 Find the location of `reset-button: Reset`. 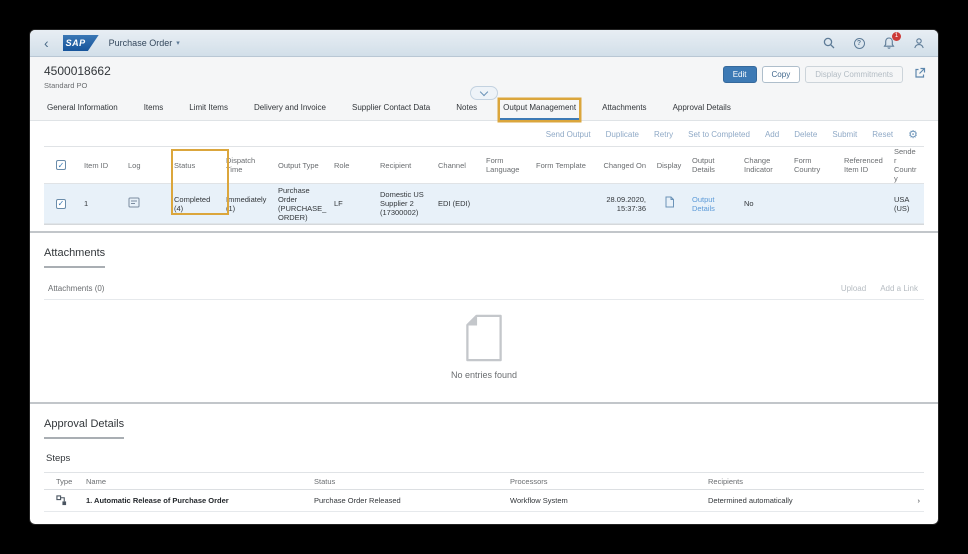

reset-button: Reset is located at coordinates (882, 134).